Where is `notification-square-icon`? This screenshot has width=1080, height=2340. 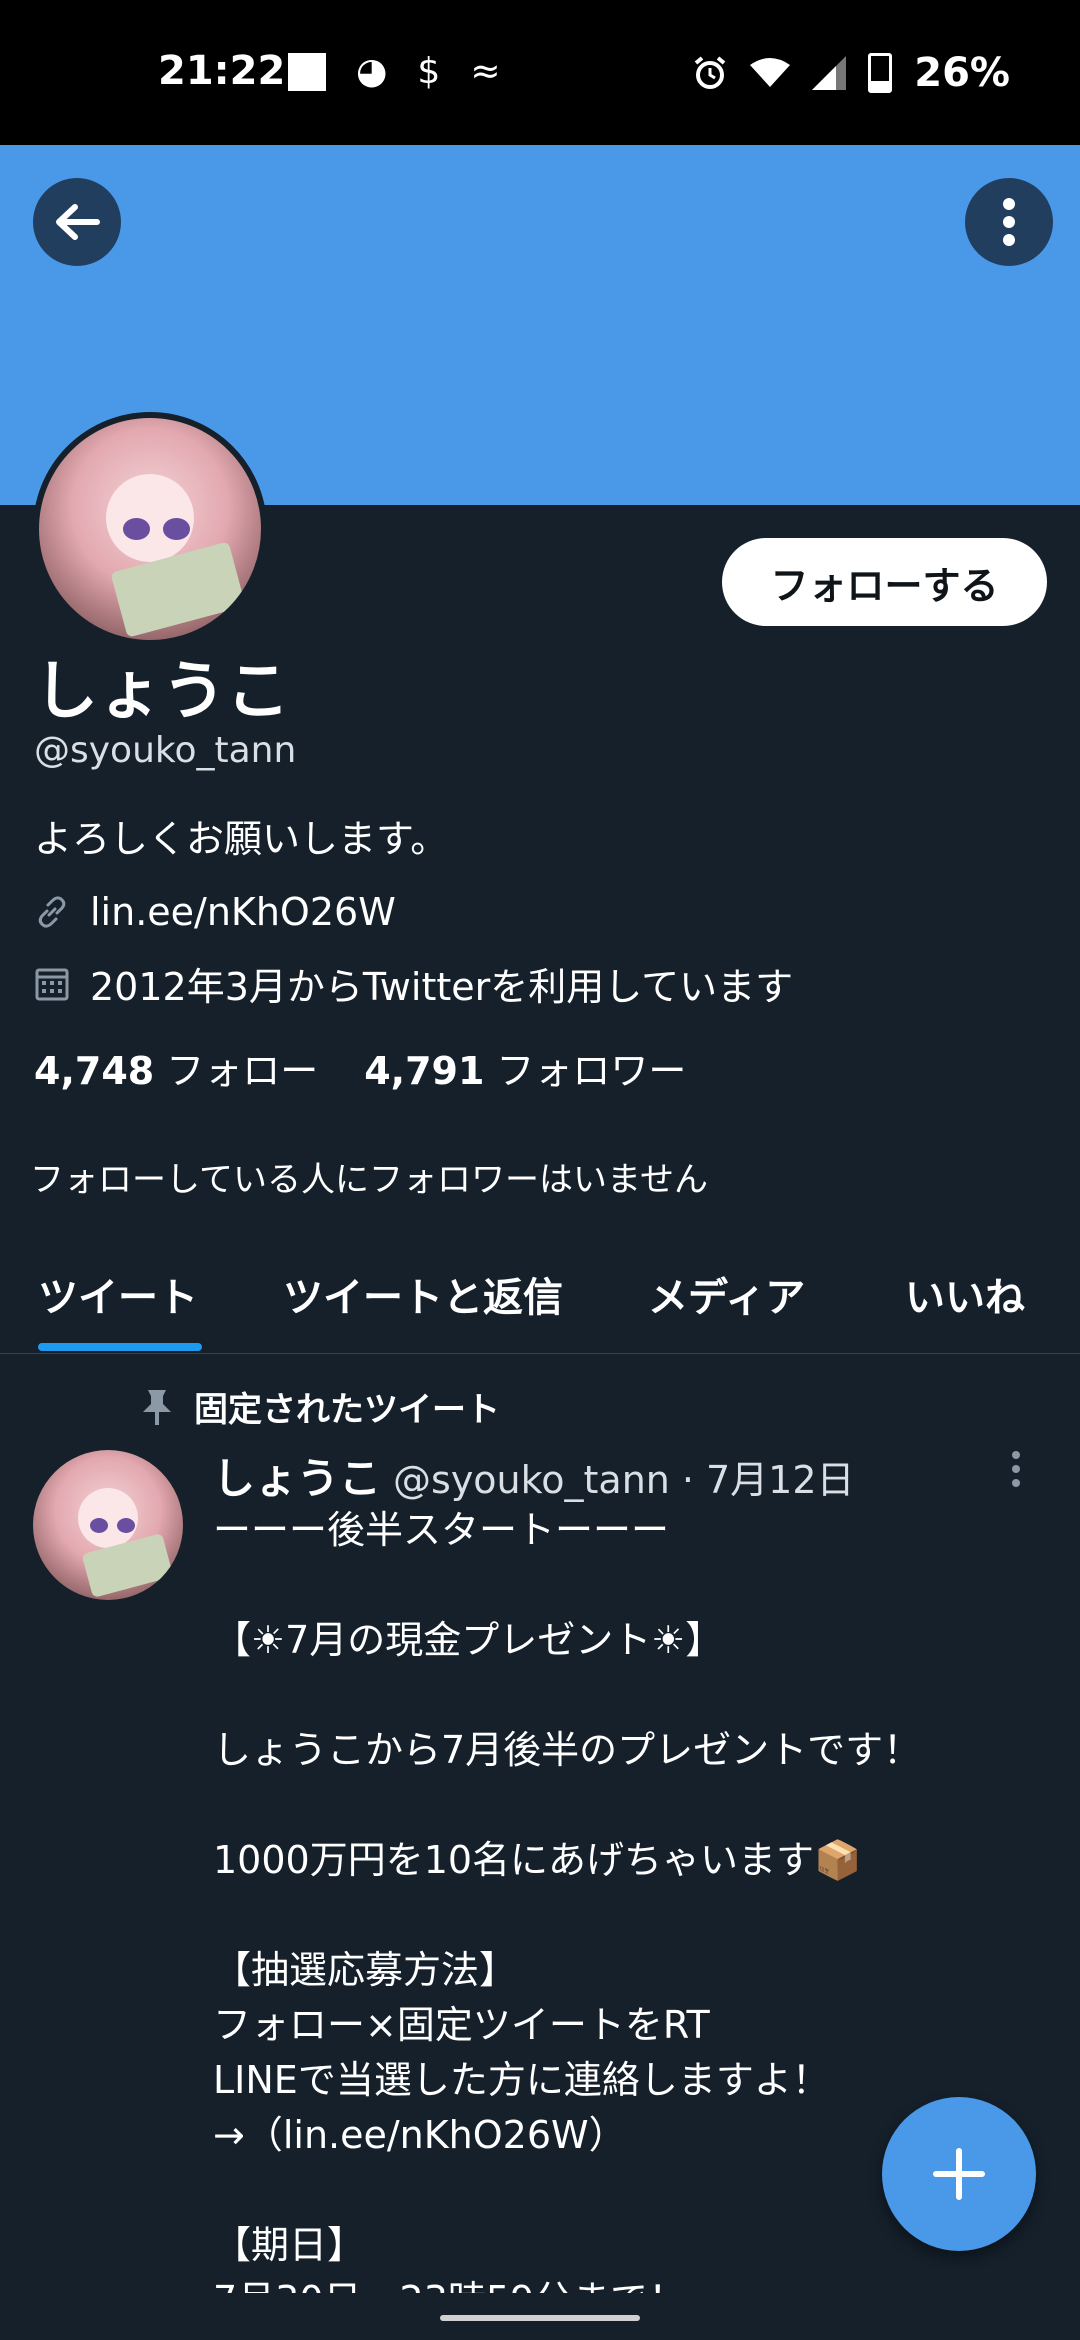
notification-square-icon is located at coordinates (307, 72).